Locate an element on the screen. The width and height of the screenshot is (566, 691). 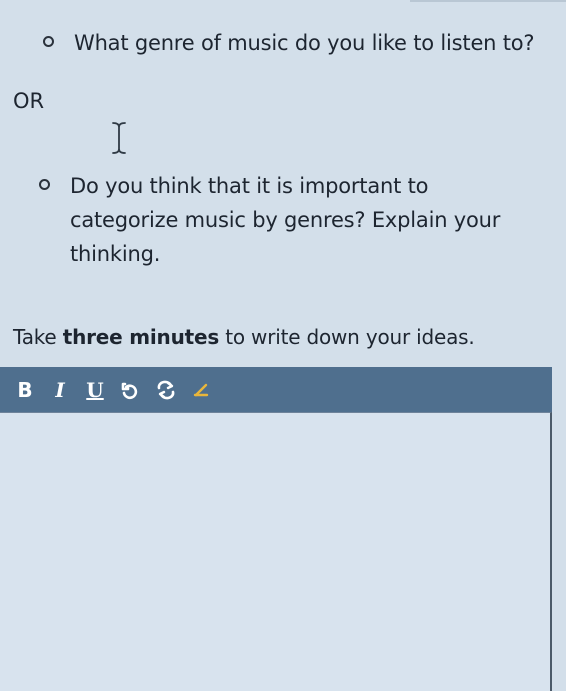
bold-button: B is located at coordinates (25, 390).